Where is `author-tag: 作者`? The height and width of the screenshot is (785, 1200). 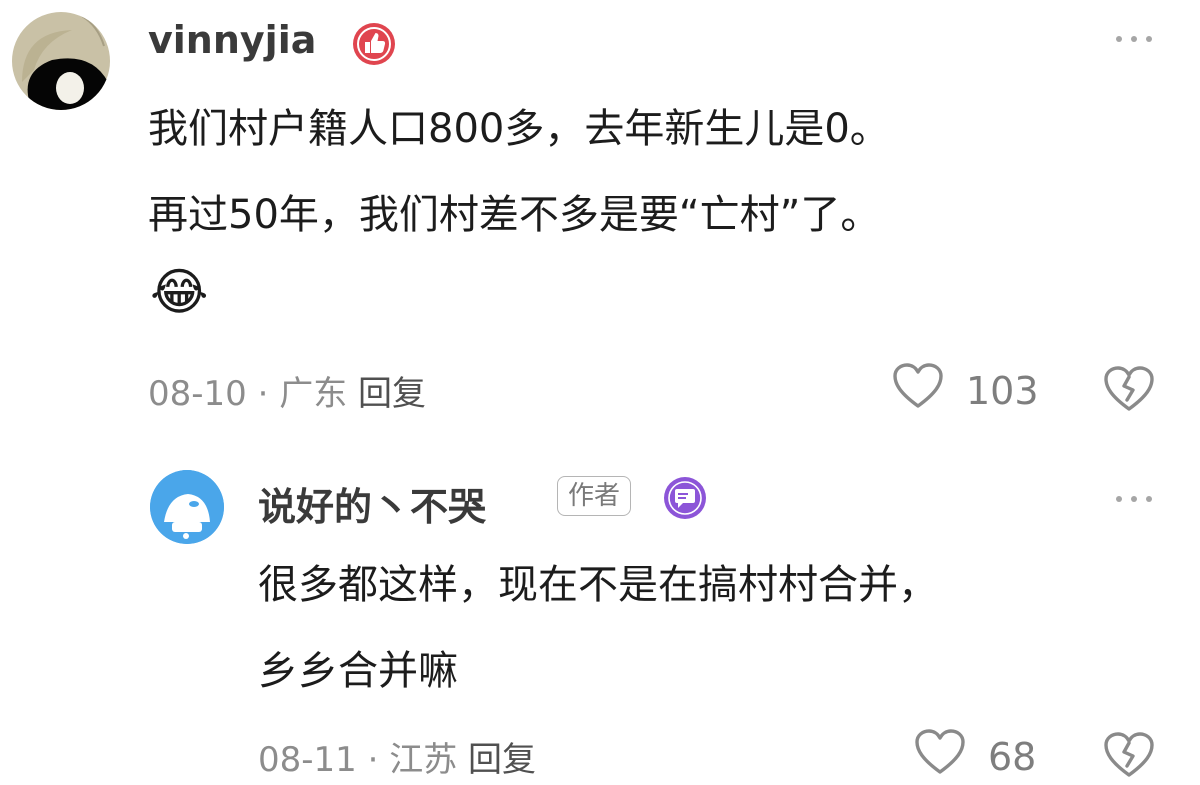
author-tag: 作者 is located at coordinates (594, 496).